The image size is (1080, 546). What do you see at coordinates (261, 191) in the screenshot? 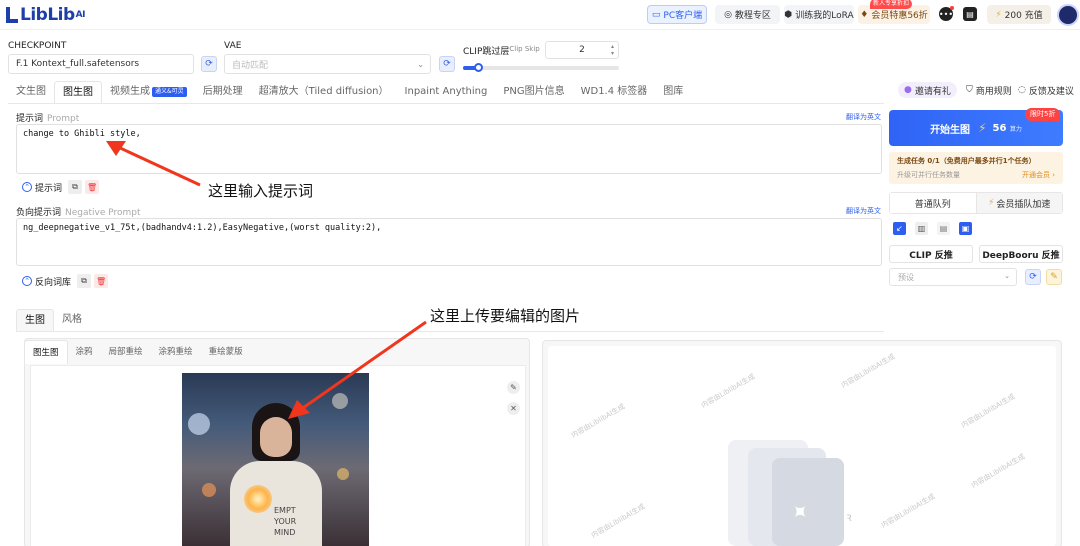
I see `prompt-annotation: 这里输入提示词` at bounding box center [261, 191].